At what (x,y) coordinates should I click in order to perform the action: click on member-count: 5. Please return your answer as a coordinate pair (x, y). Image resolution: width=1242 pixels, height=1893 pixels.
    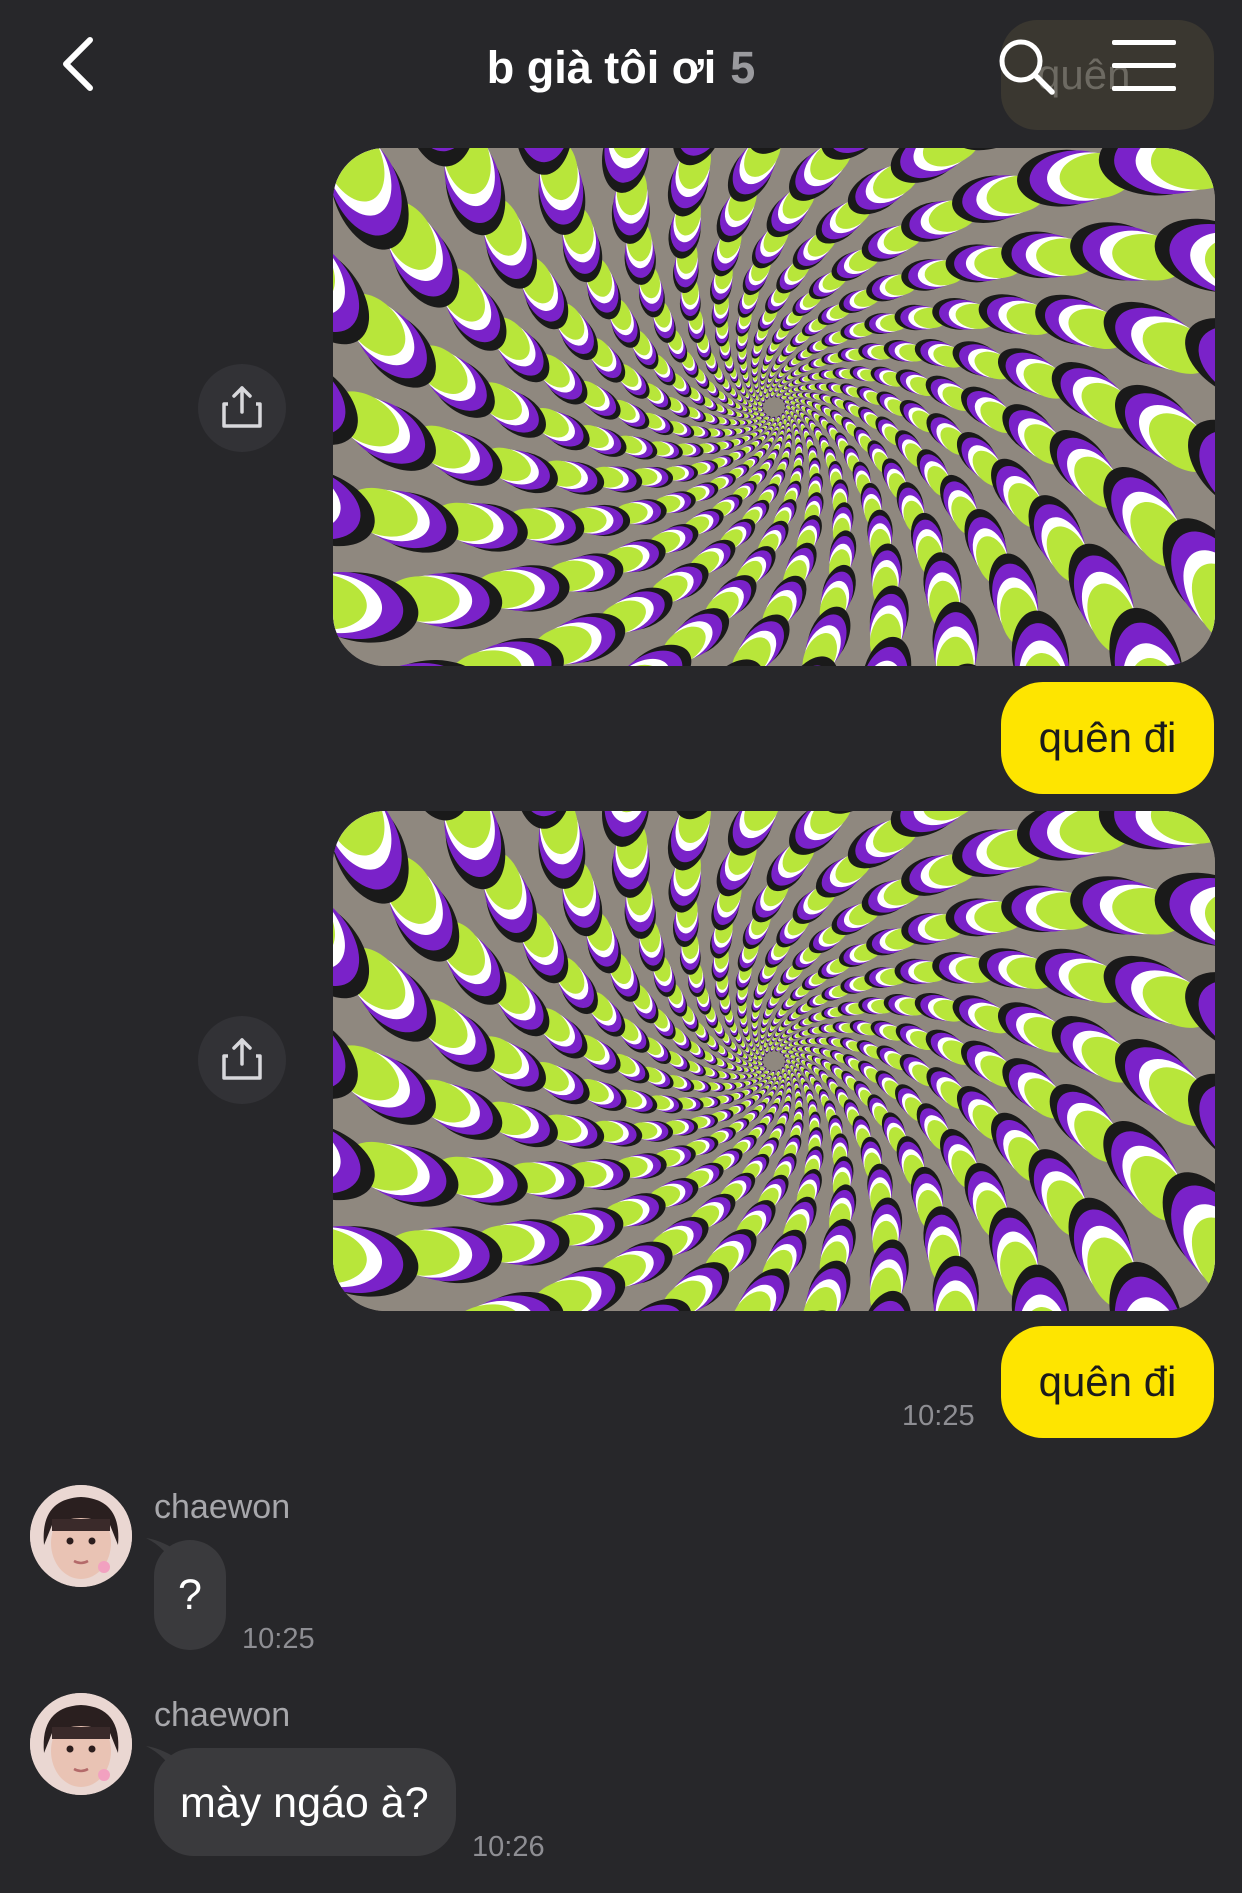
    Looking at the image, I should click on (743, 67).